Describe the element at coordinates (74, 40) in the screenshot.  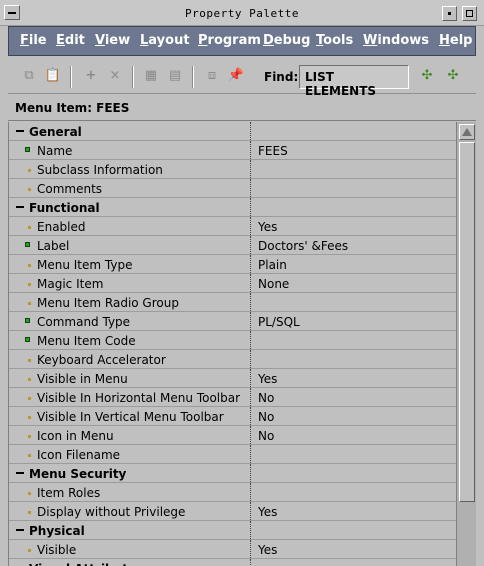
I see `menu-label-rest: dit` at that location.